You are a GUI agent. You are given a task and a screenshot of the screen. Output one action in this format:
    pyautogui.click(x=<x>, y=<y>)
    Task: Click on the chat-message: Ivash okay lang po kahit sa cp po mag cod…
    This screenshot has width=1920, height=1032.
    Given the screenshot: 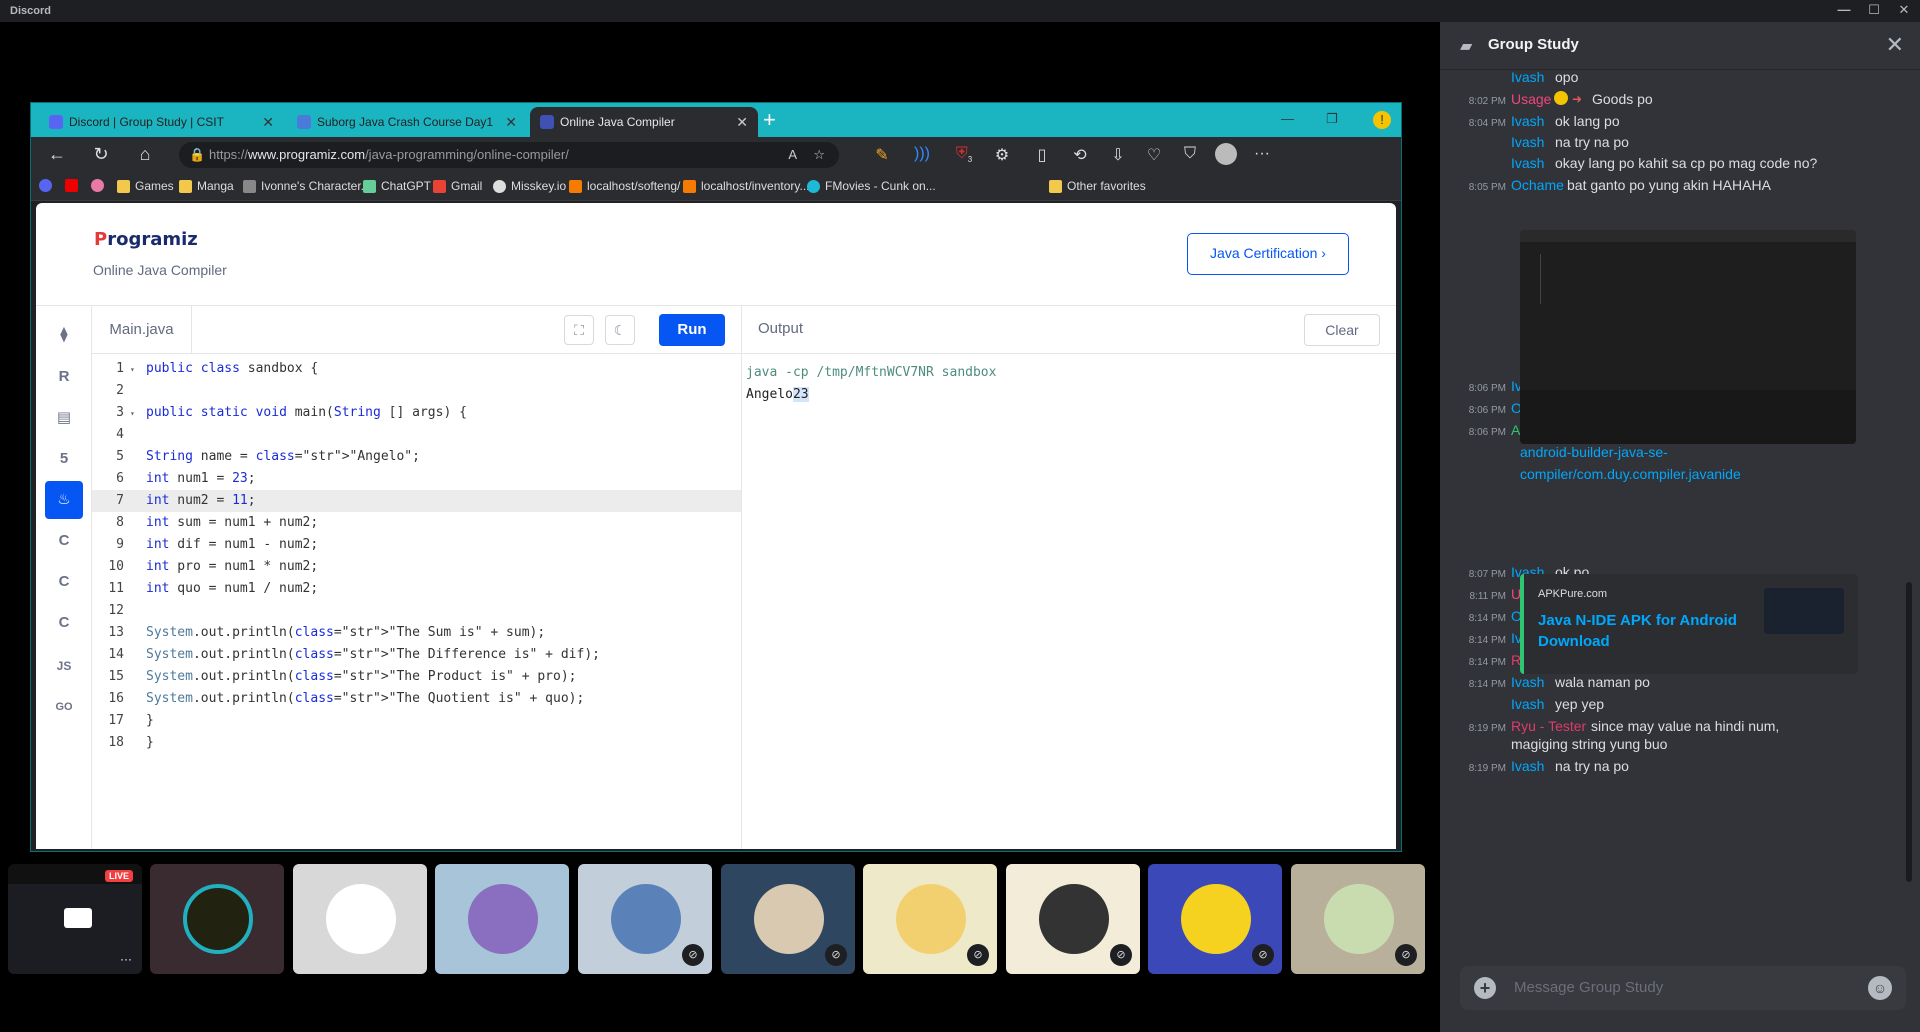 What is the action you would take?
    pyautogui.click(x=1675, y=164)
    